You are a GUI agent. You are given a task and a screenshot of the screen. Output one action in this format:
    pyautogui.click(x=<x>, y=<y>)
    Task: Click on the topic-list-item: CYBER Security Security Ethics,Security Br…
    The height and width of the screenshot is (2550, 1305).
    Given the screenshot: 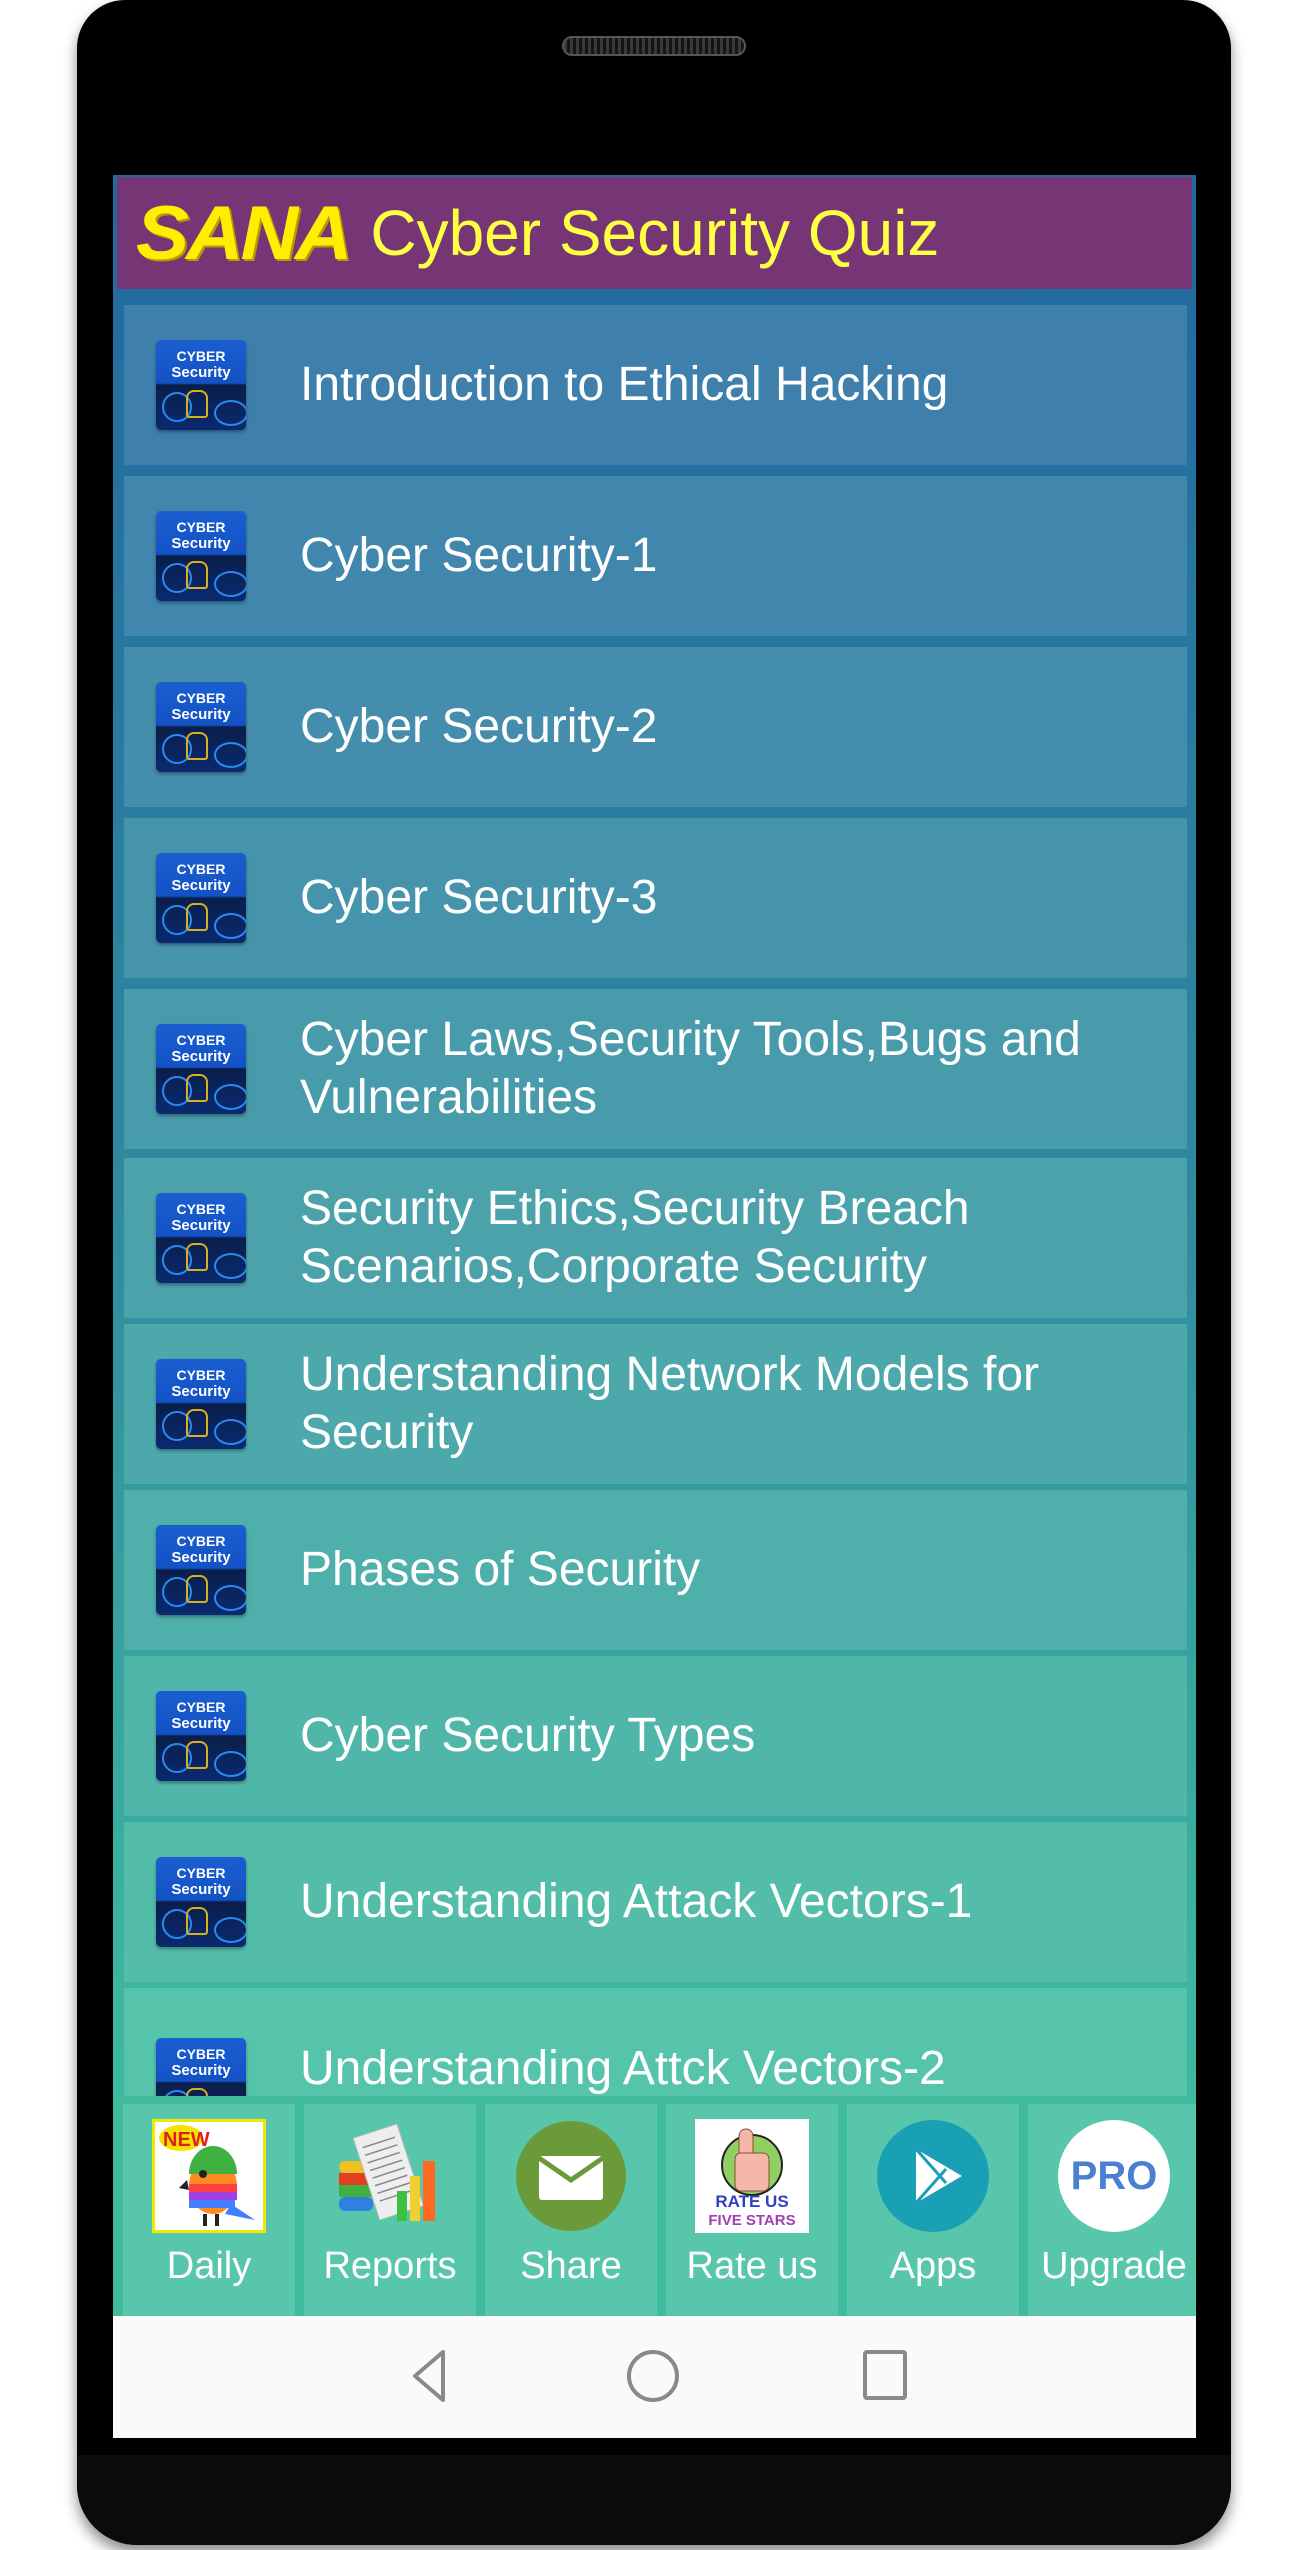 What is the action you would take?
    pyautogui.click(x=655, y=1238)
    